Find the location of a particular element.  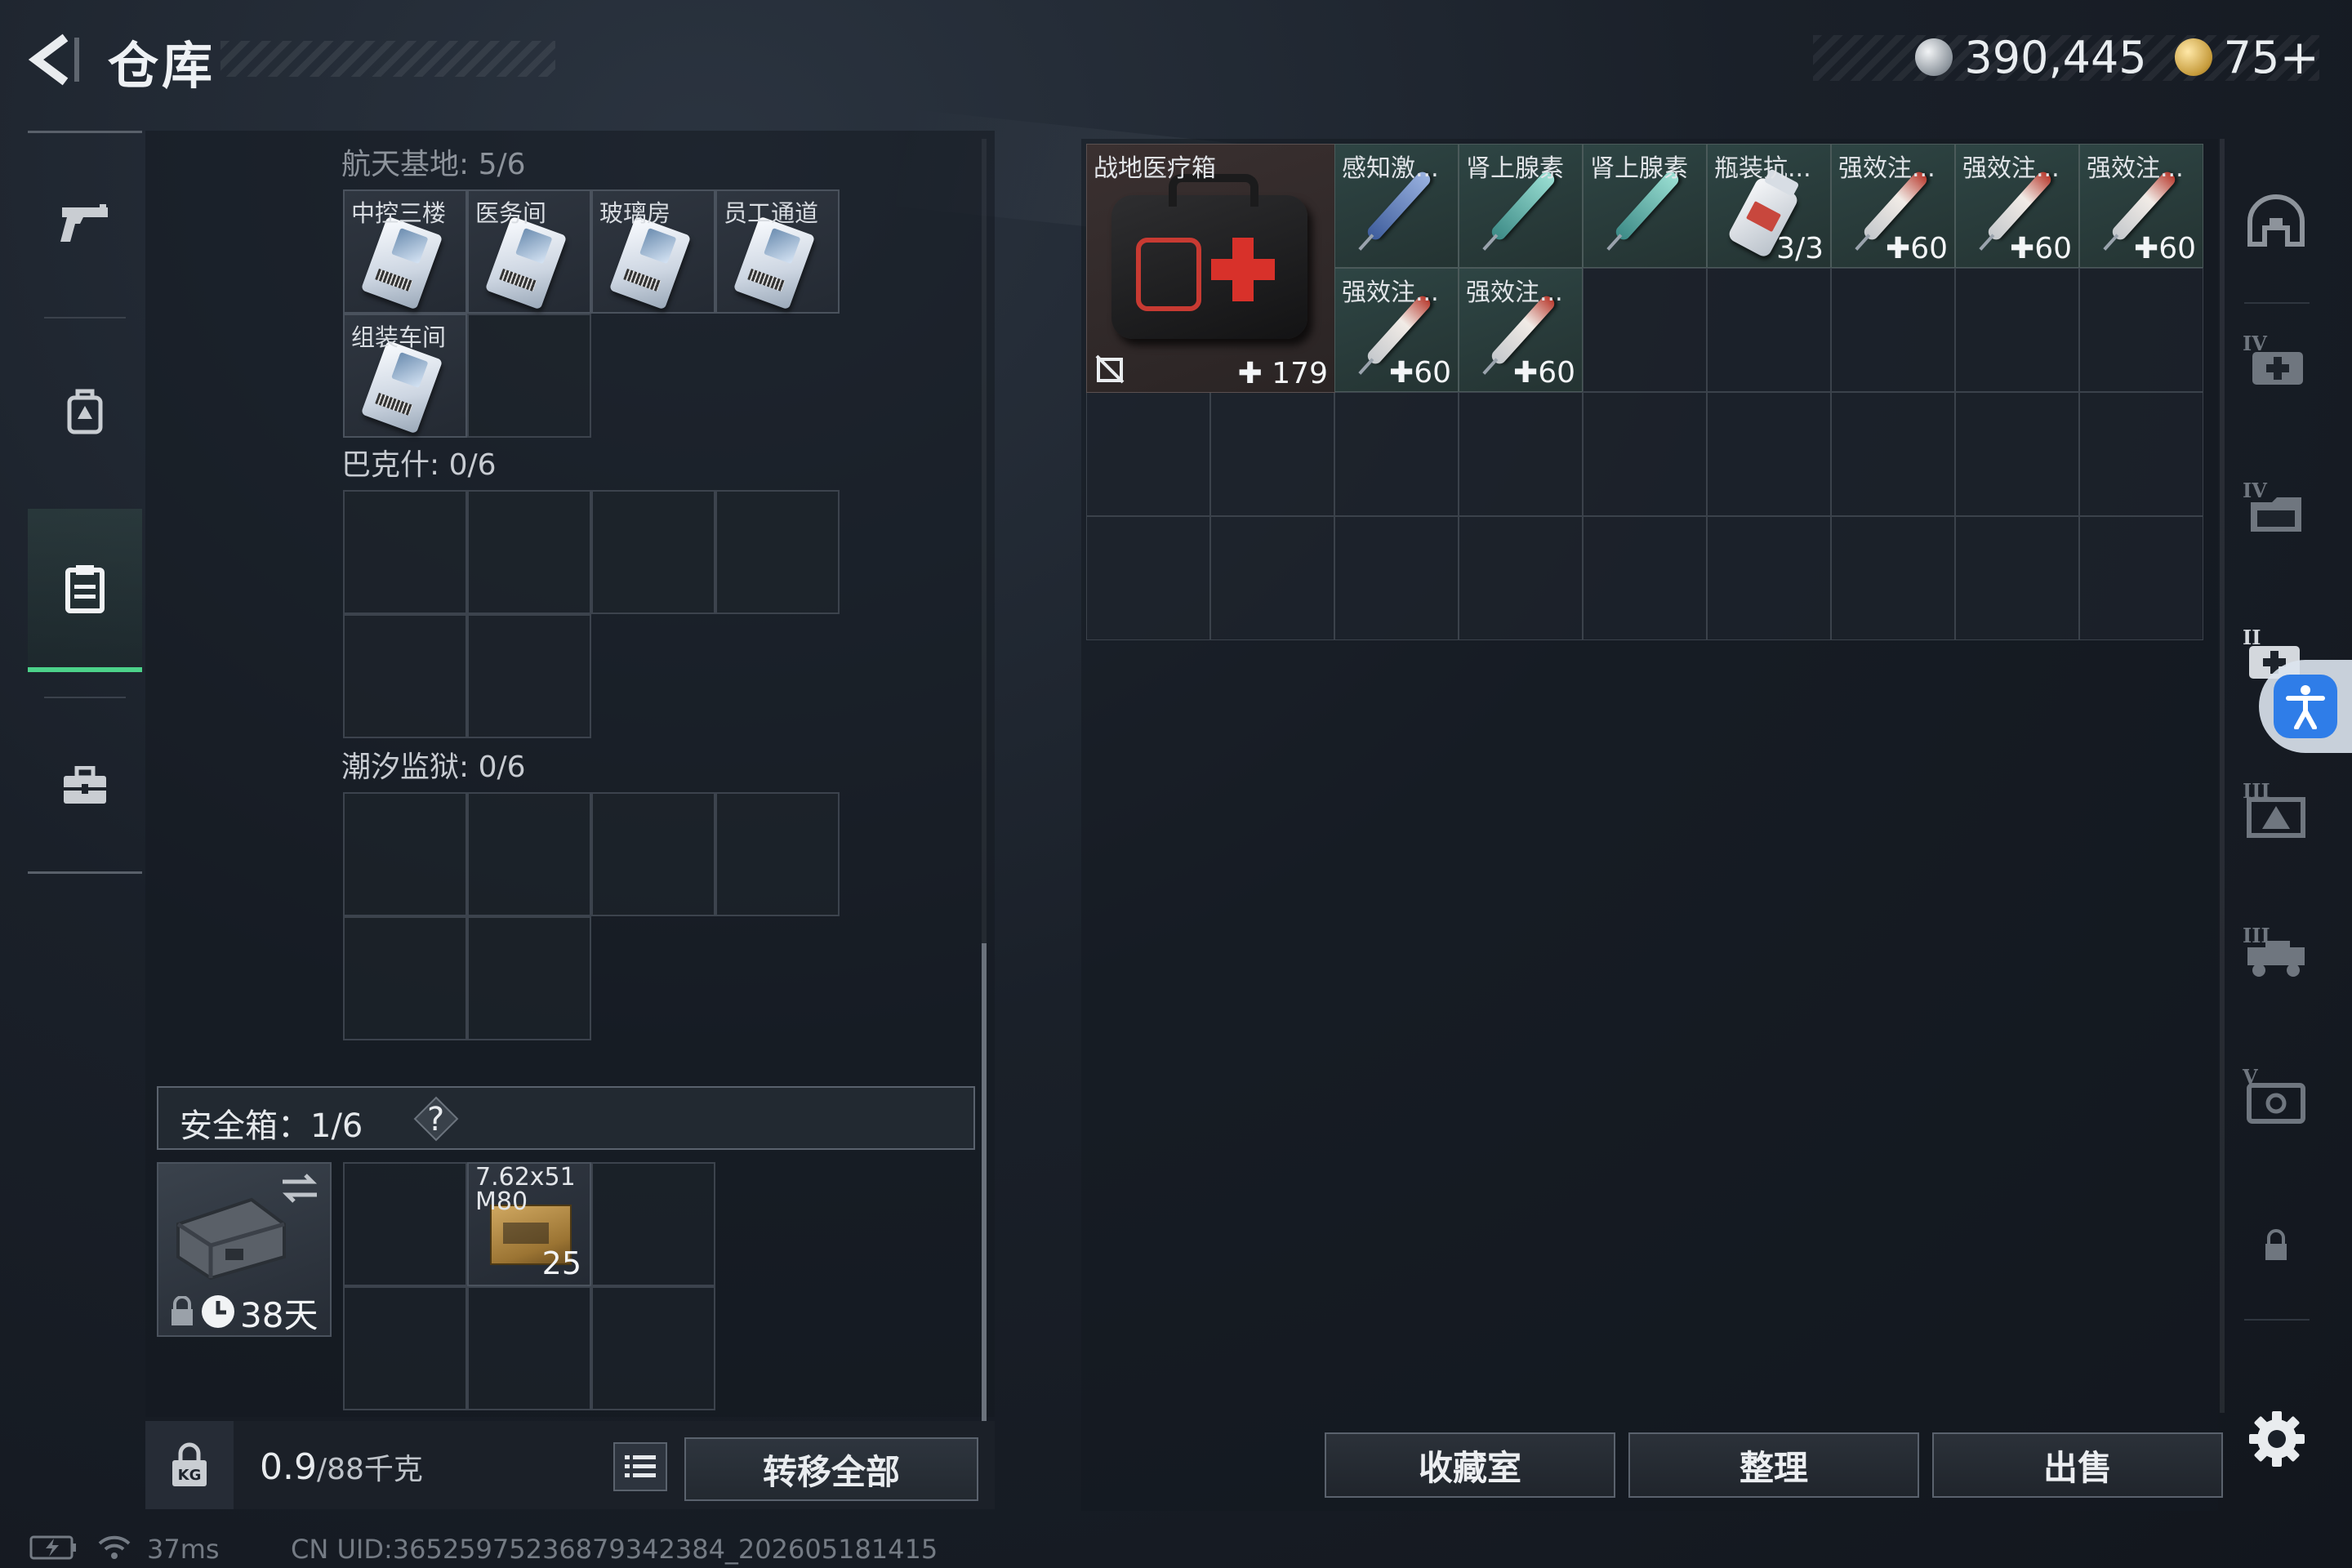

safe-box-item: 38天 is located at coordinates (245, 1249).